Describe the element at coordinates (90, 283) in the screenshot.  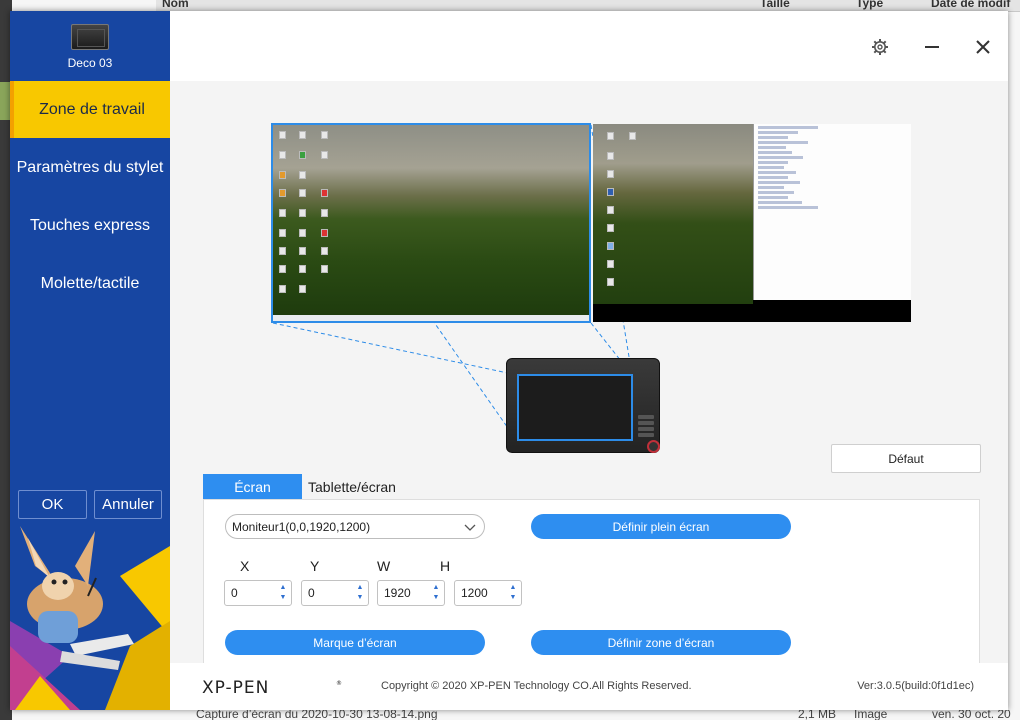
I see `nav-molette-tactile: Molette/tactile` at that location.